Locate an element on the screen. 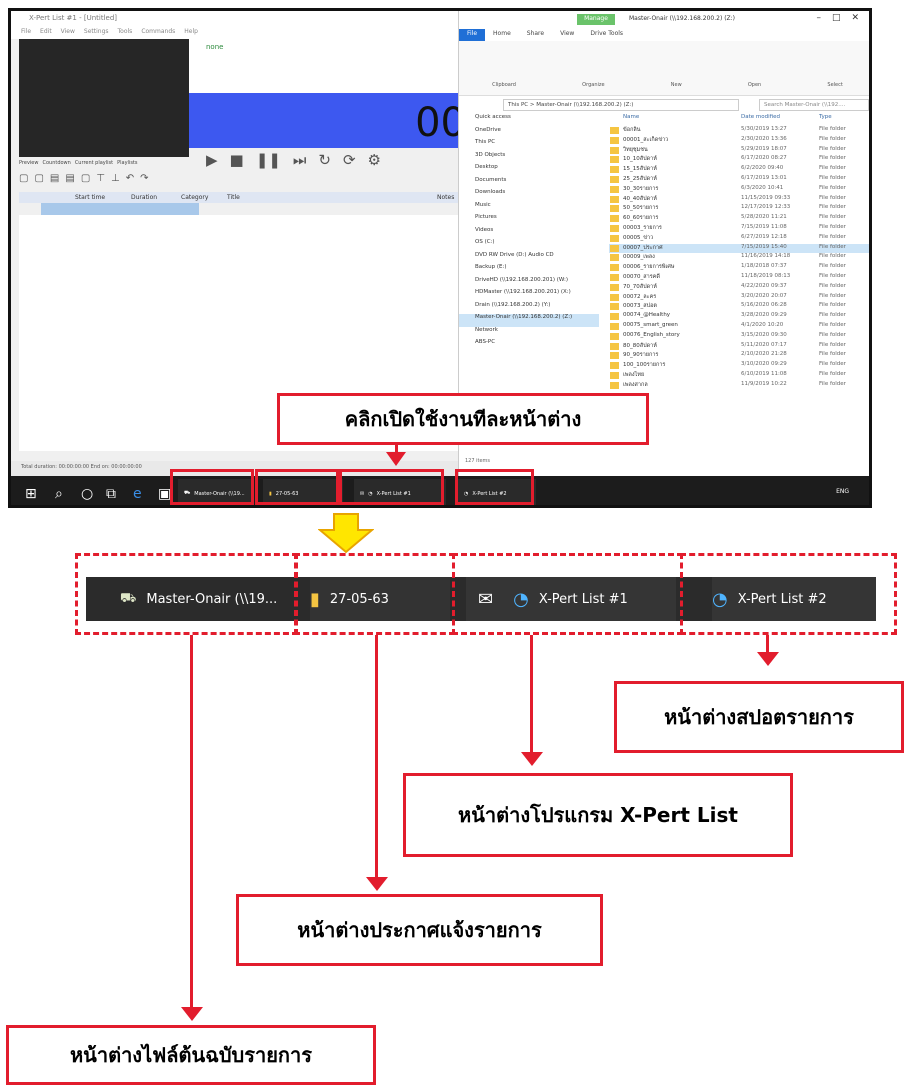 Image resolution: width=906 pixels, height=1085 pixels. nav-item: This PC is located at coordinates (529, 145).